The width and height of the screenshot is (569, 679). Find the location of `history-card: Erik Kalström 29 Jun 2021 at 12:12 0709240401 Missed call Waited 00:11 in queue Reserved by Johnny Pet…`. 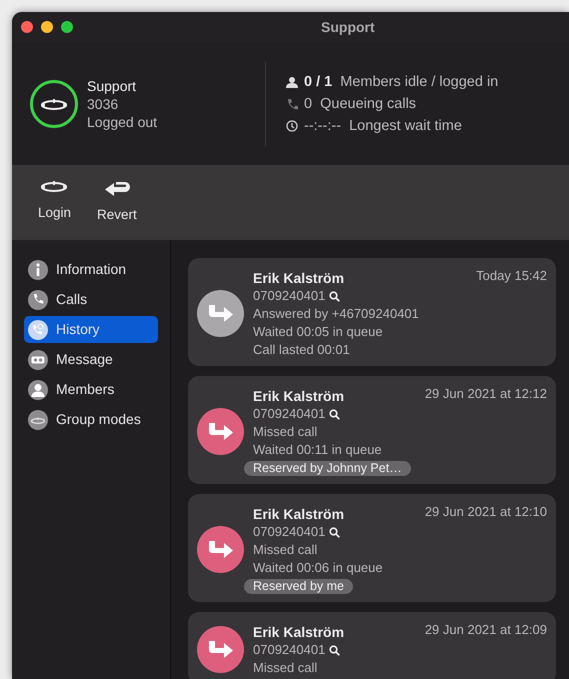

history-card: Erik Kalström 29 Jun 2021 at 12:12 0709240401 Missed call Waited 00:11 in queue Reserved by Johnny Pet… is located at coordinates (372, 430).